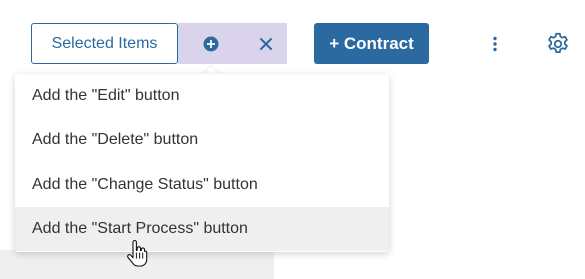  I want to click on hand-pointer-icon, so click(137, 253).